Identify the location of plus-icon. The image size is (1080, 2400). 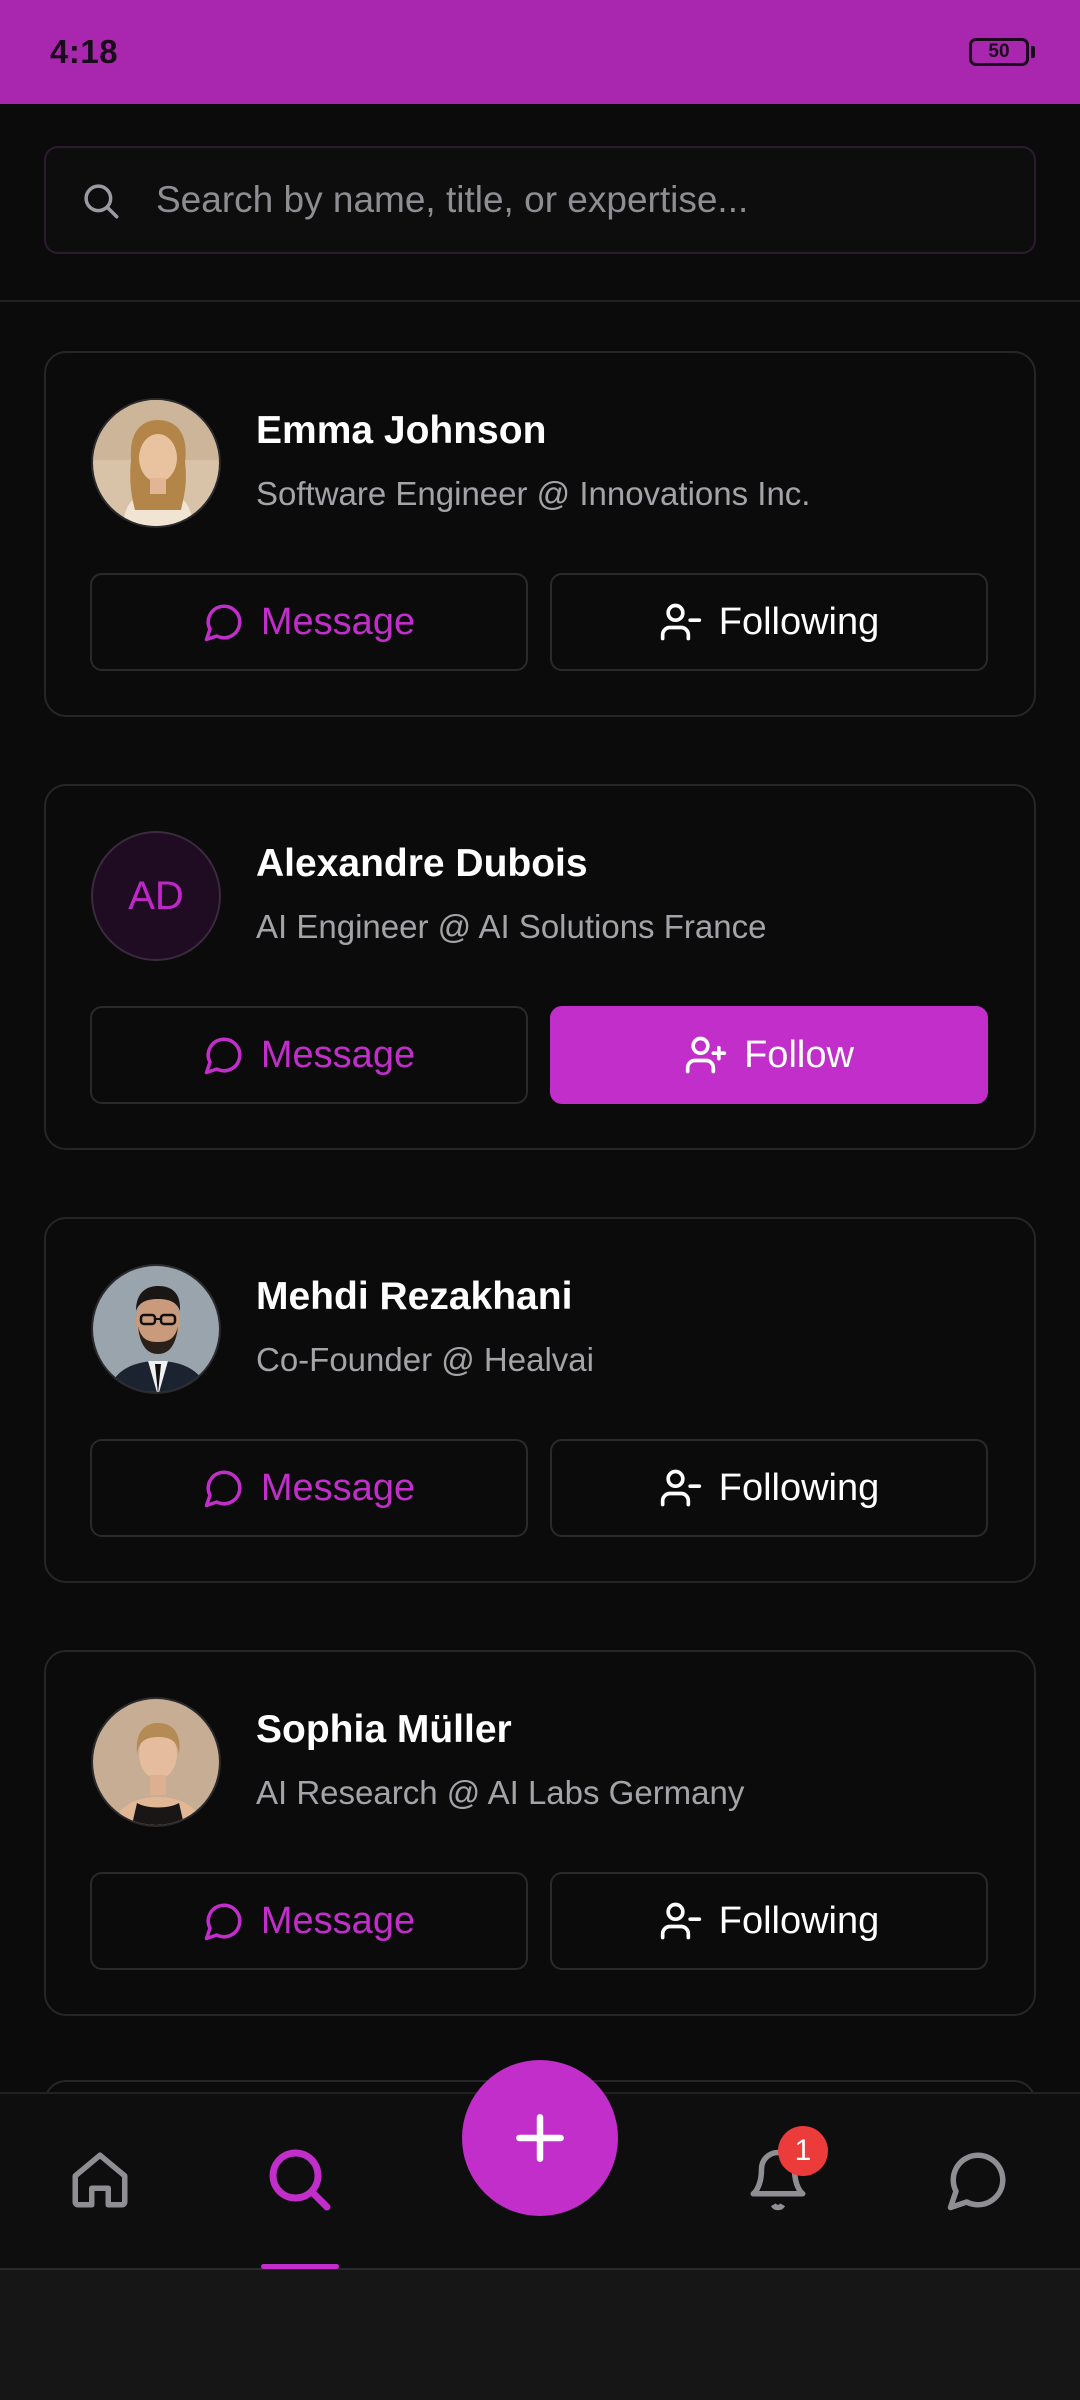
(540, 2138).